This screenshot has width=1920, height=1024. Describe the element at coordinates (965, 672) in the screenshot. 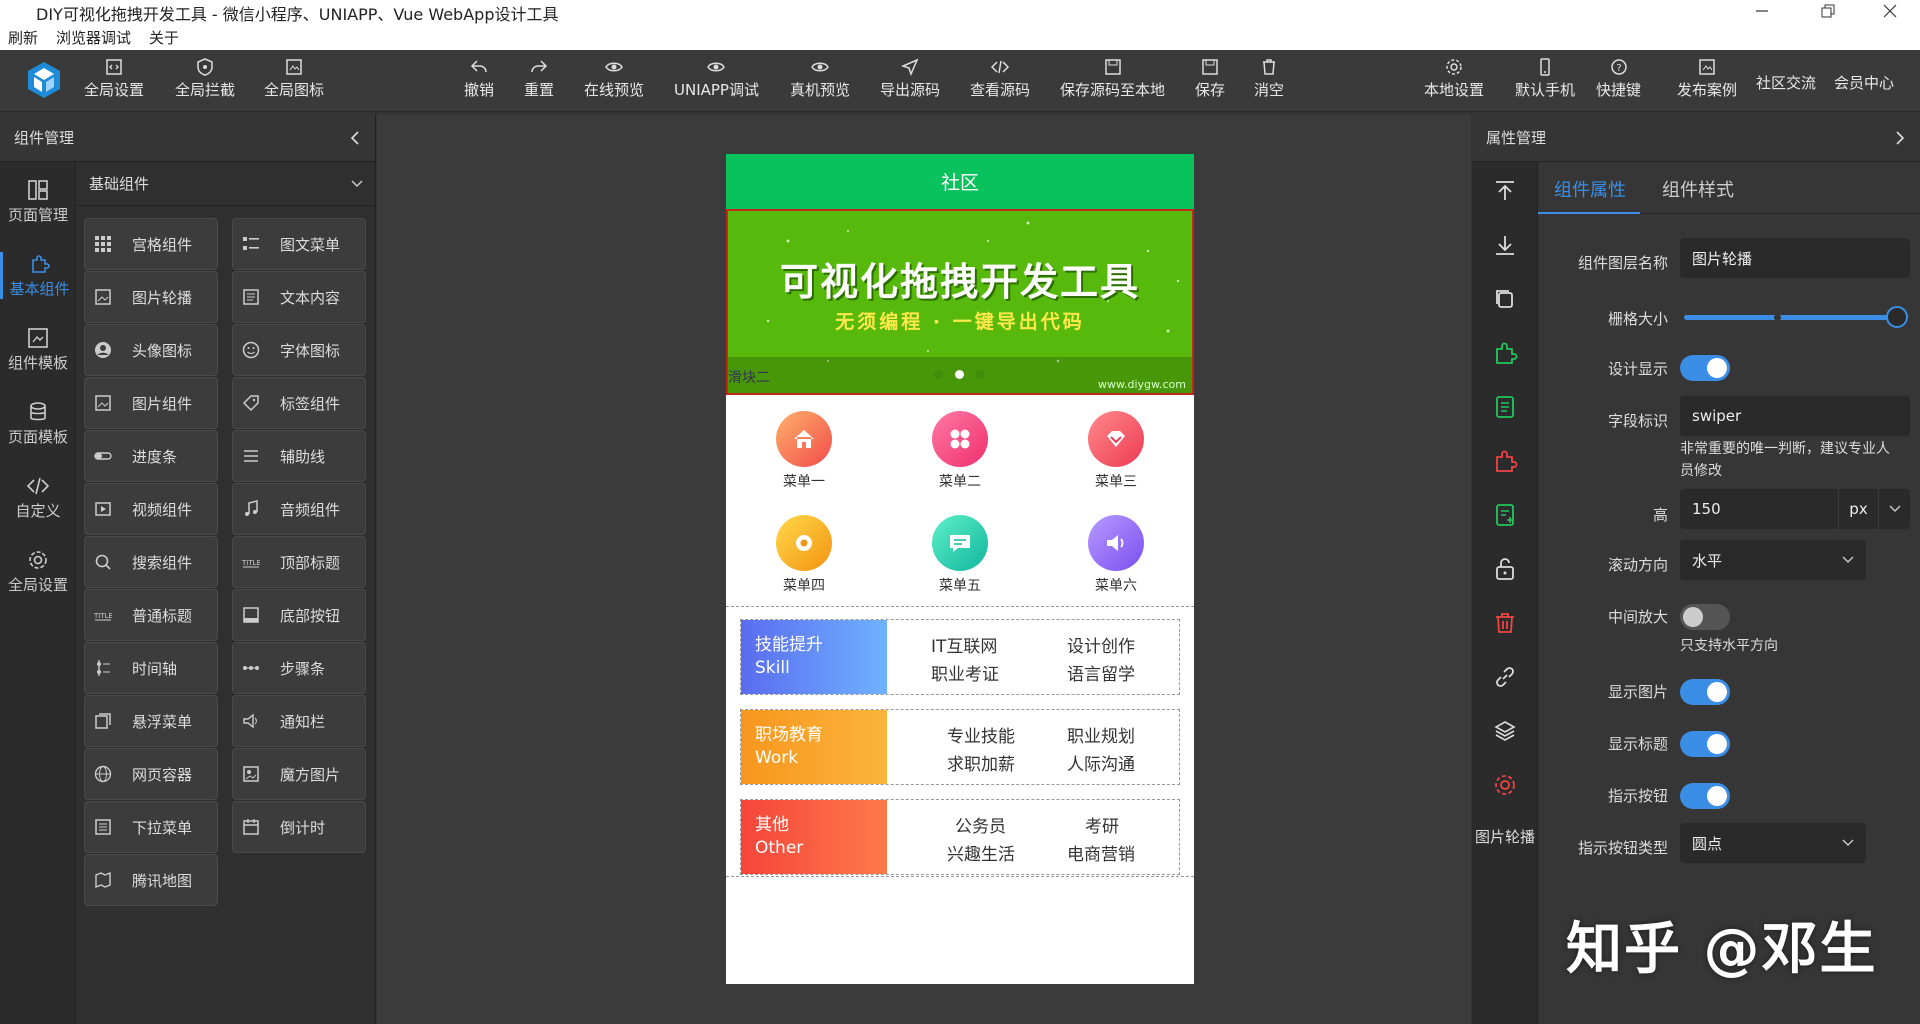

I see `course-keyword: 职业考证` at that location.